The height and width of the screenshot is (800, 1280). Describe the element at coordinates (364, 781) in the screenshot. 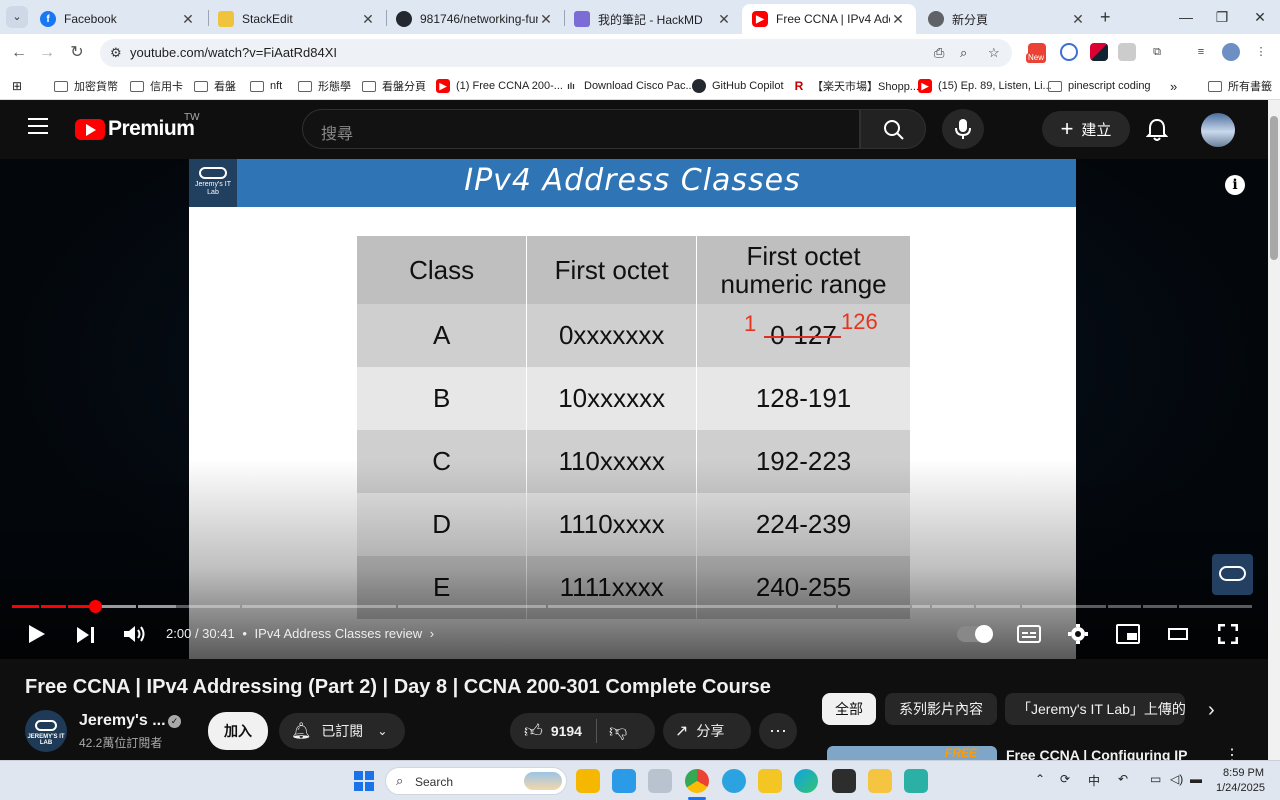

I see `windows-start-icon` at that location.